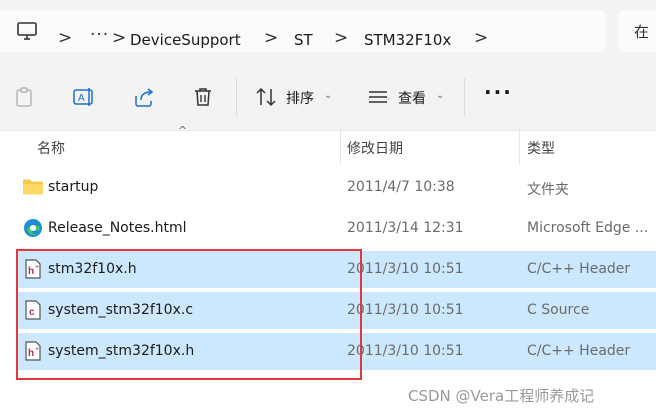  I want to click on file-date: 2011/3/14 12:31, so click(405, 228).